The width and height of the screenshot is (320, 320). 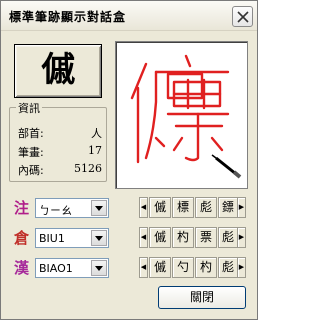 I want to click on brush-icon, so click(x=226, y=166).